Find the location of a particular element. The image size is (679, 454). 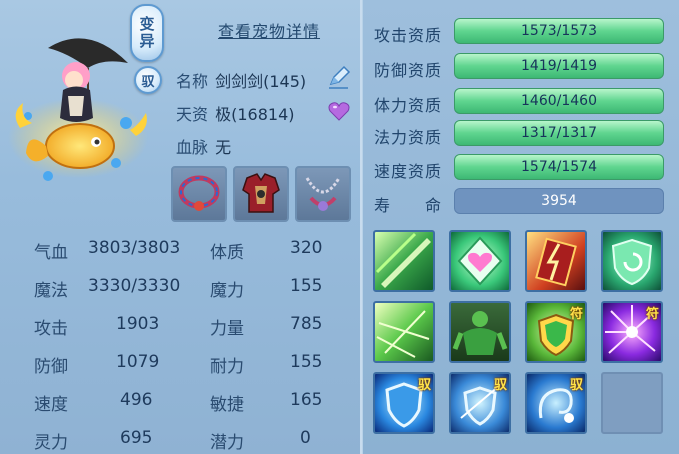

ride-label: 驭 is located at coordinates (148, 82).